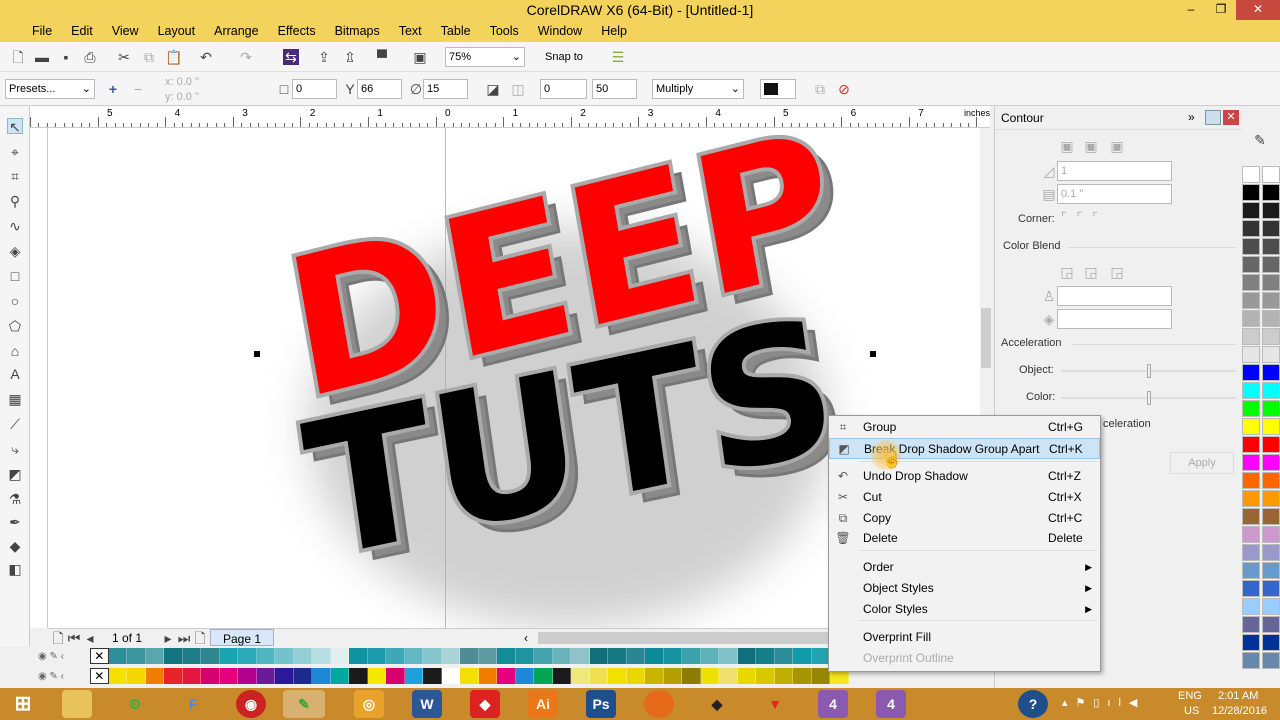  What do you see at coordinates (564, 57) in the screenshot?
I see `snap-to-dropdown: Snap to` at bounding box center [564, 57].